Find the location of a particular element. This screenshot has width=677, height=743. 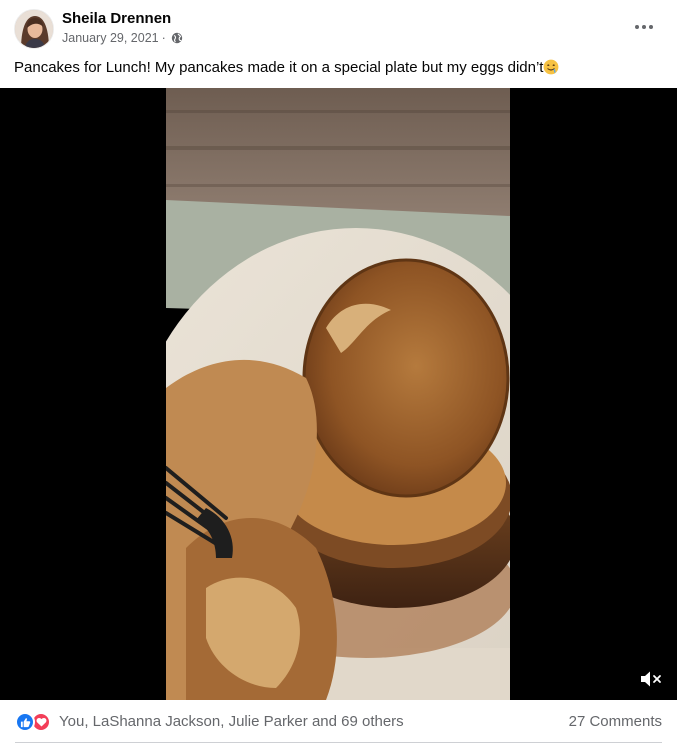

globe-icon is located at coordinates (177, 38).